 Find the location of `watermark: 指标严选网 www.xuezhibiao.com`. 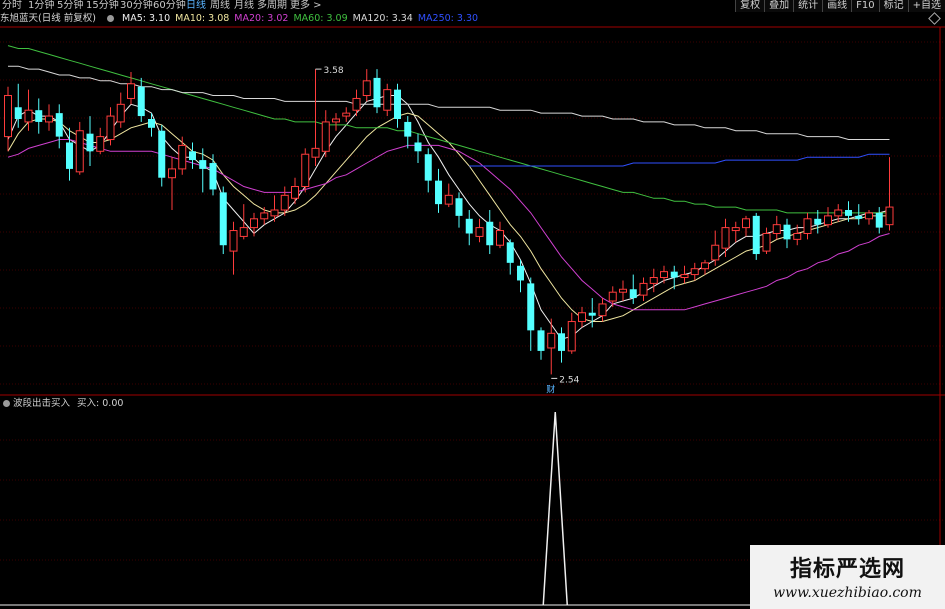

watermark: 指标严选网 www.xuezhibiao.com is located at coordinates (847, 577).